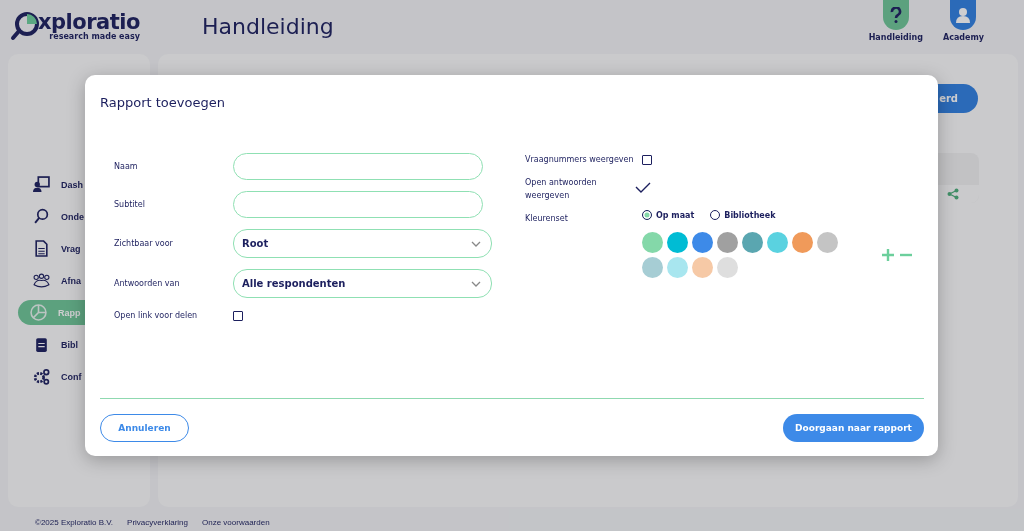 The height and width of the screenshot is (531, 1024). What do you see at coordinates (157, 522) in the screenshot?
I see `footer-link: Privacyverklaring` at bounding box center [157, 522].